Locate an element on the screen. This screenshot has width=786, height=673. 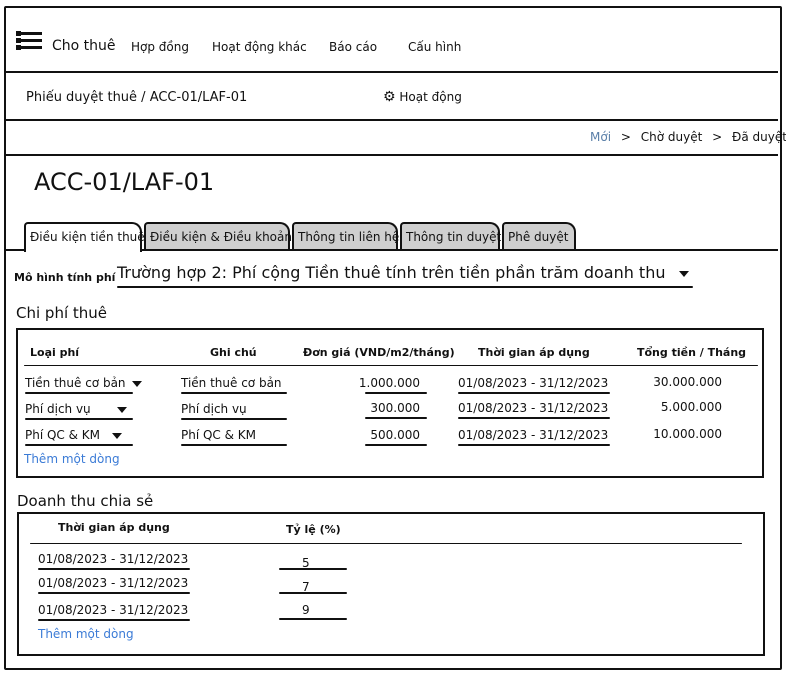
tab-rent-conditions: Điều kiện tiền thuê is located at coordinates (84, 237).